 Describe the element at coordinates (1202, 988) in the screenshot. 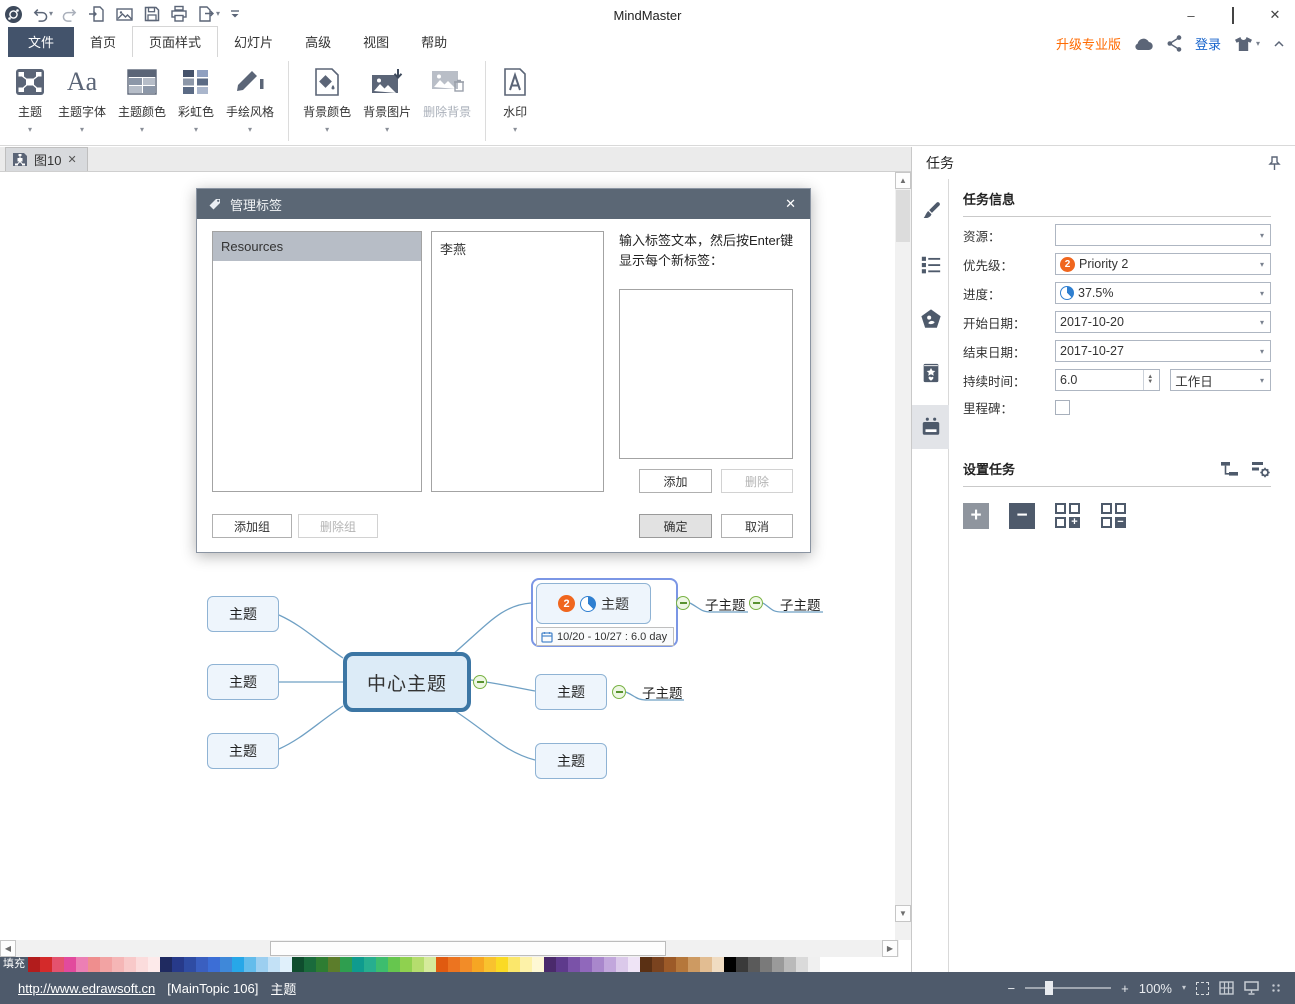

I see `fit-to-window-icon` at that location.